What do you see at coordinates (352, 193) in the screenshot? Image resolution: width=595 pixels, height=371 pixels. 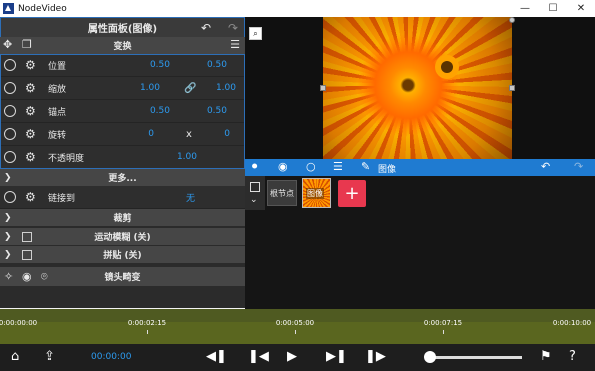 I see `add-node-button: +` at bounding box center [352, 193].